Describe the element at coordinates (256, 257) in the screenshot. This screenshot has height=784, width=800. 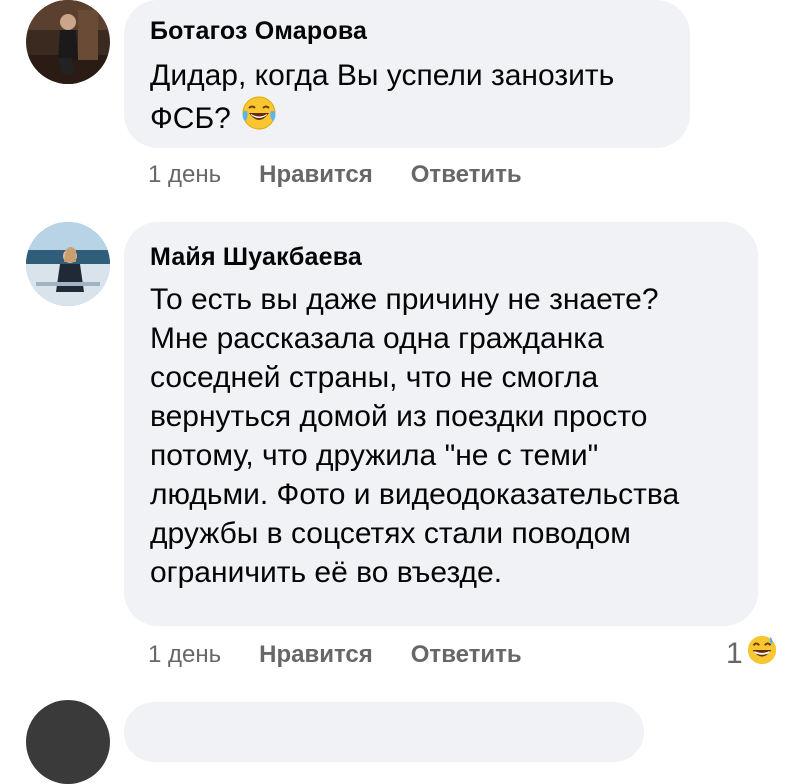
I see `comment-author: Майя Шуакбаева` at that location.